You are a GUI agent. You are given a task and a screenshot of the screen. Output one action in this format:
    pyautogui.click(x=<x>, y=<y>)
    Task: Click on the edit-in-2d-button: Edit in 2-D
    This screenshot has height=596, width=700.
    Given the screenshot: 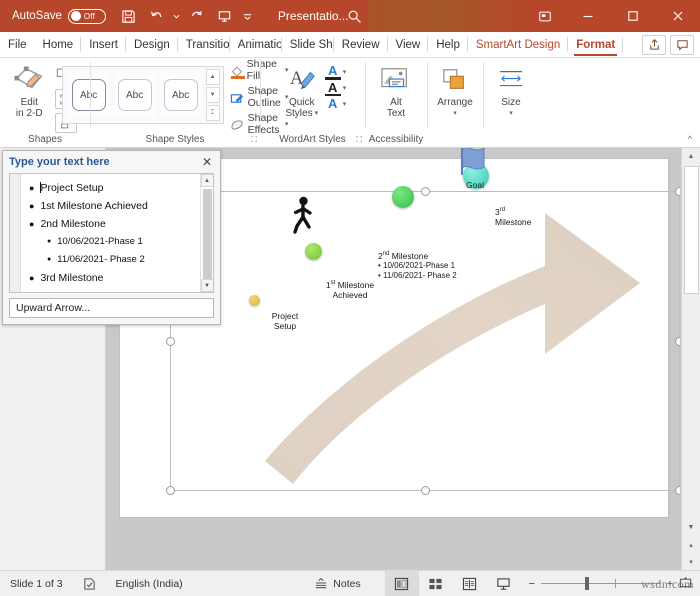 What is the action you would take?
    pyautogui.click(x=29, y=90)
    